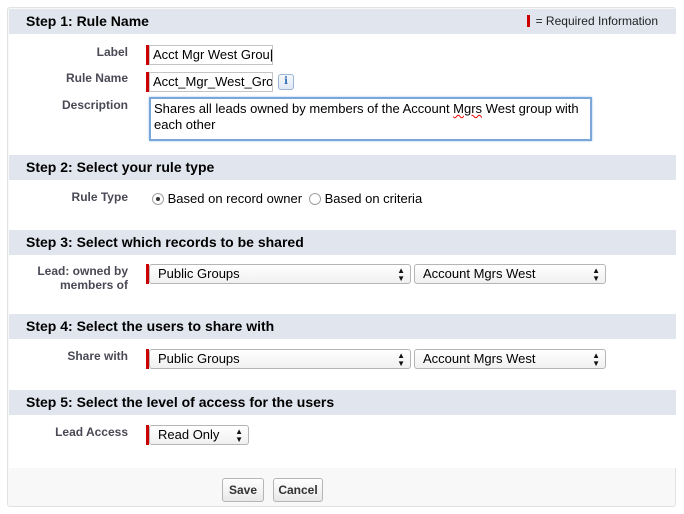 This screenshot has width=684, height=514. What do you see at coordinates (373, 198) in the screenshot?
I see `radio-criteria-label: Based on criteria` at bounding box center [373, 198].